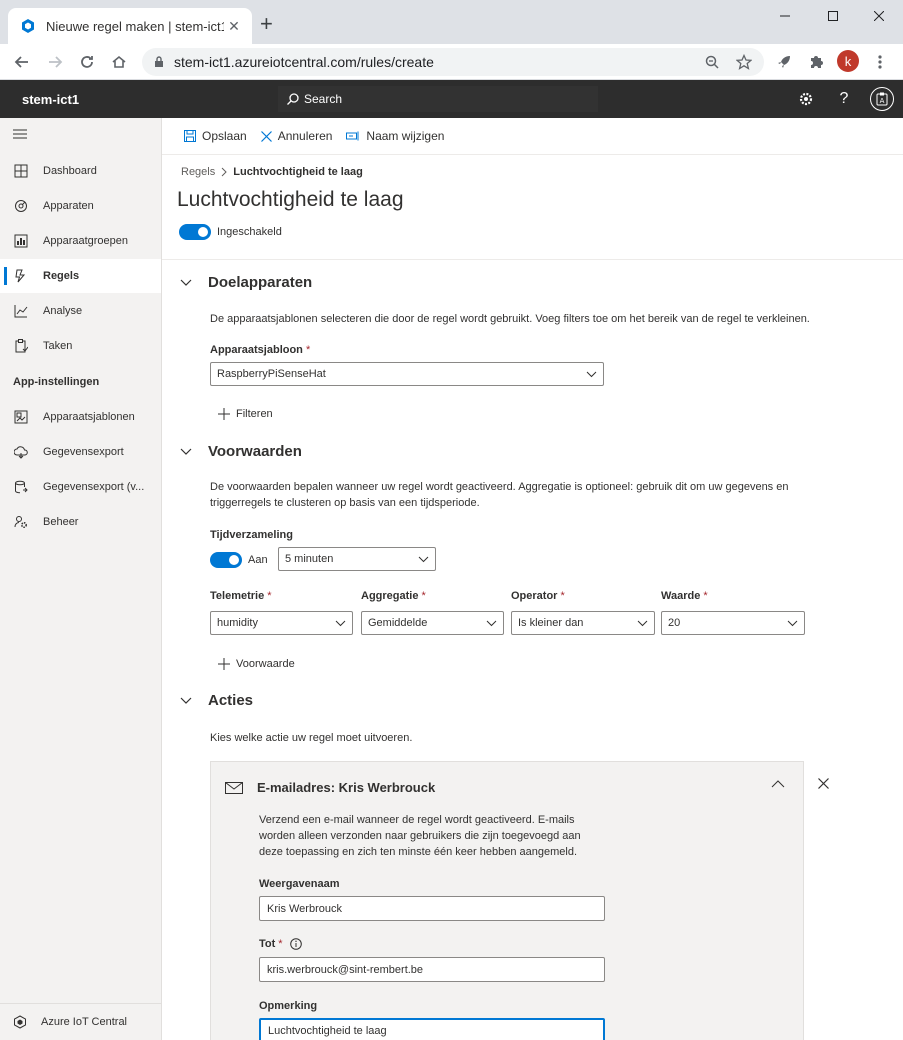 This screenshot has height=1040, width=903. Describe the element at coordinates (135, 26) in the screenshot. I see `tab-title: Nieuwe regel maken | stem-ict1` at that location.